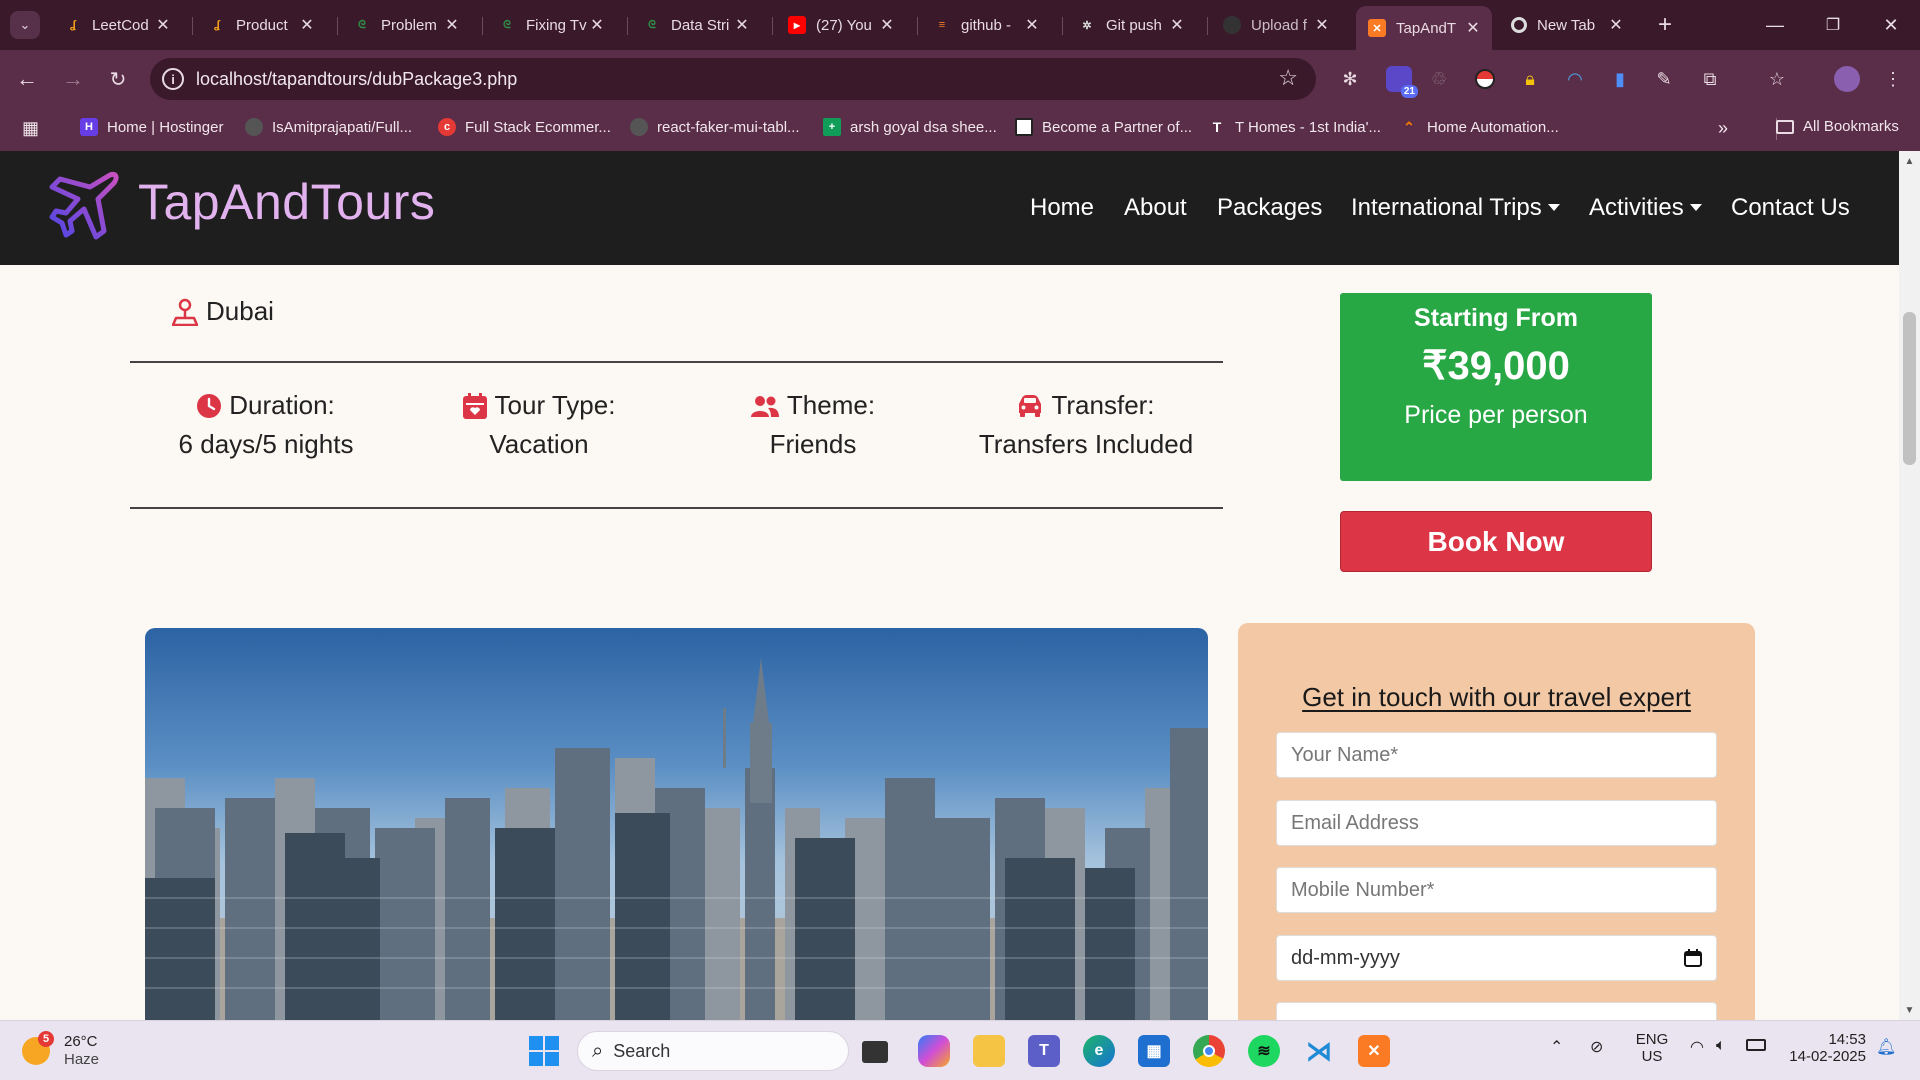  Describe the element at coordinates (1645, 208) in the screenshot. I see `nav-activities: Activities` at that location.